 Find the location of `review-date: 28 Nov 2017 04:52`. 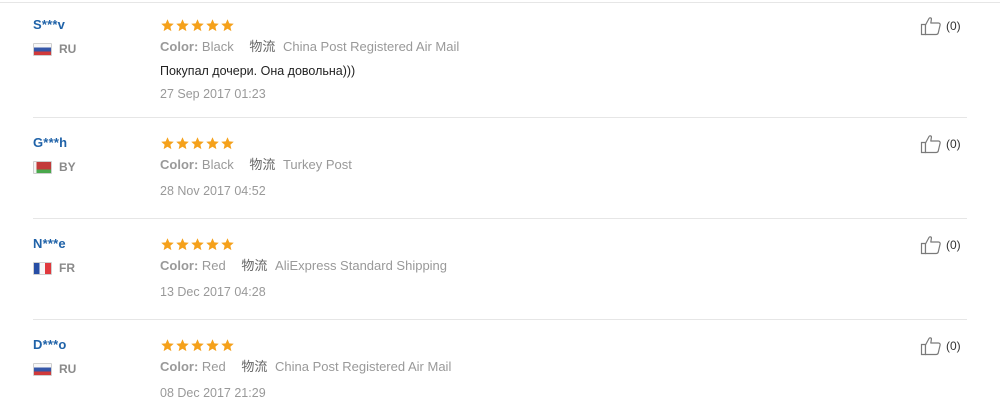

review-date: 28 Nov 2017 04:52 is located at coordinates (213, 191).